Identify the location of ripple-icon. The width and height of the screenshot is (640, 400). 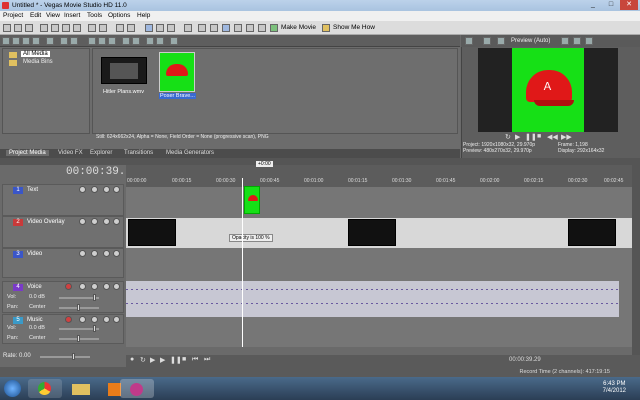
(214, 28).